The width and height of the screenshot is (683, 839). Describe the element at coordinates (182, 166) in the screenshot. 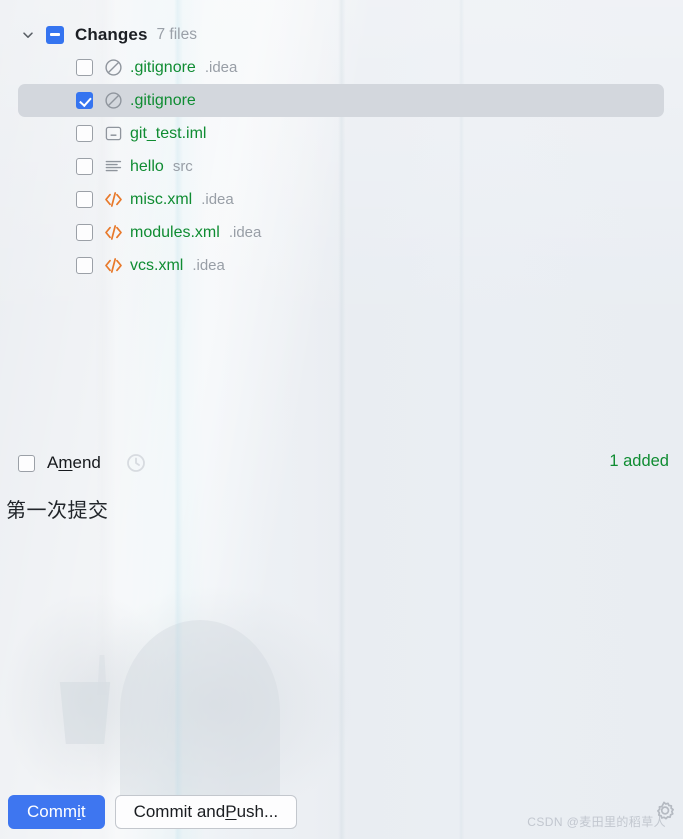

I see `file-path: src` at that location.